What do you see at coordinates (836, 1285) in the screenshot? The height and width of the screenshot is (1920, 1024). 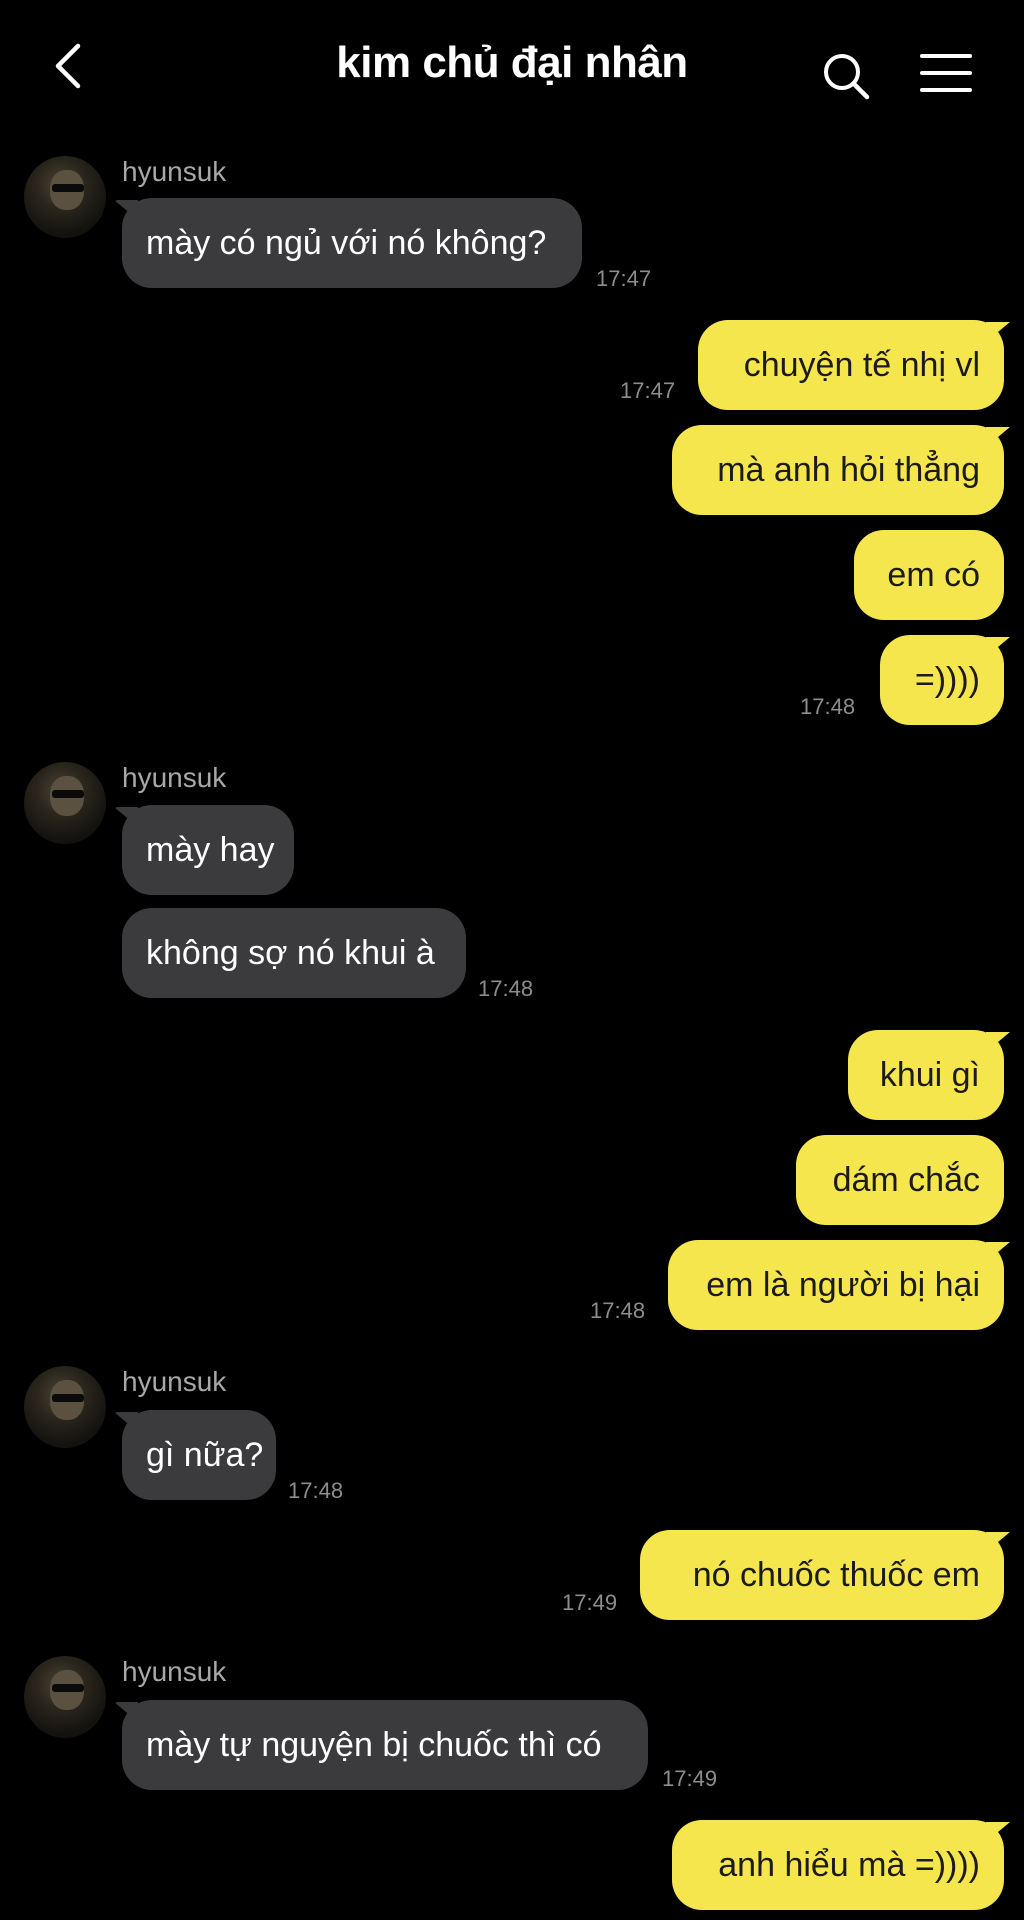 I see `outgoing-message: em là người bị hại` at bounding box center [836, 1285].